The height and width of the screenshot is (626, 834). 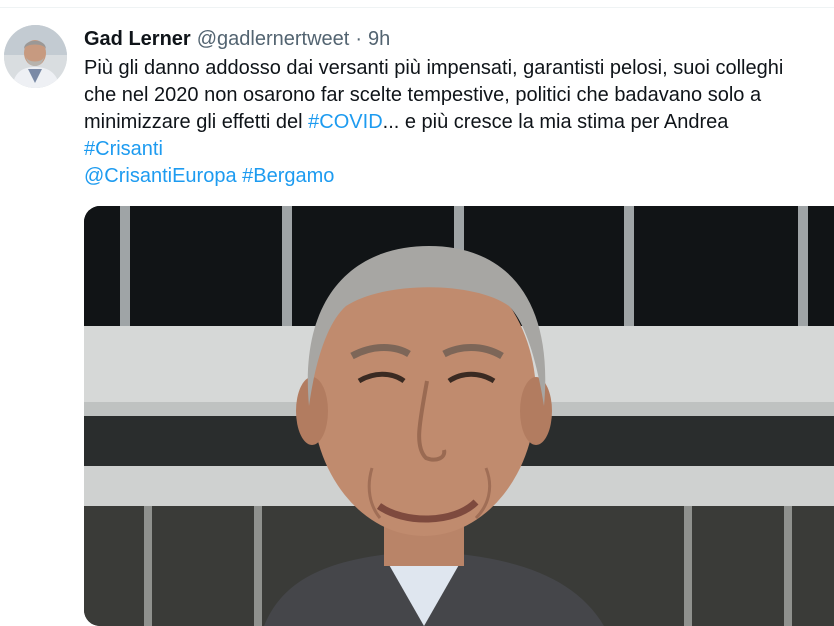 I want to click on hashtag-crisanti: #Crisanti, so click(x=123, y=149).